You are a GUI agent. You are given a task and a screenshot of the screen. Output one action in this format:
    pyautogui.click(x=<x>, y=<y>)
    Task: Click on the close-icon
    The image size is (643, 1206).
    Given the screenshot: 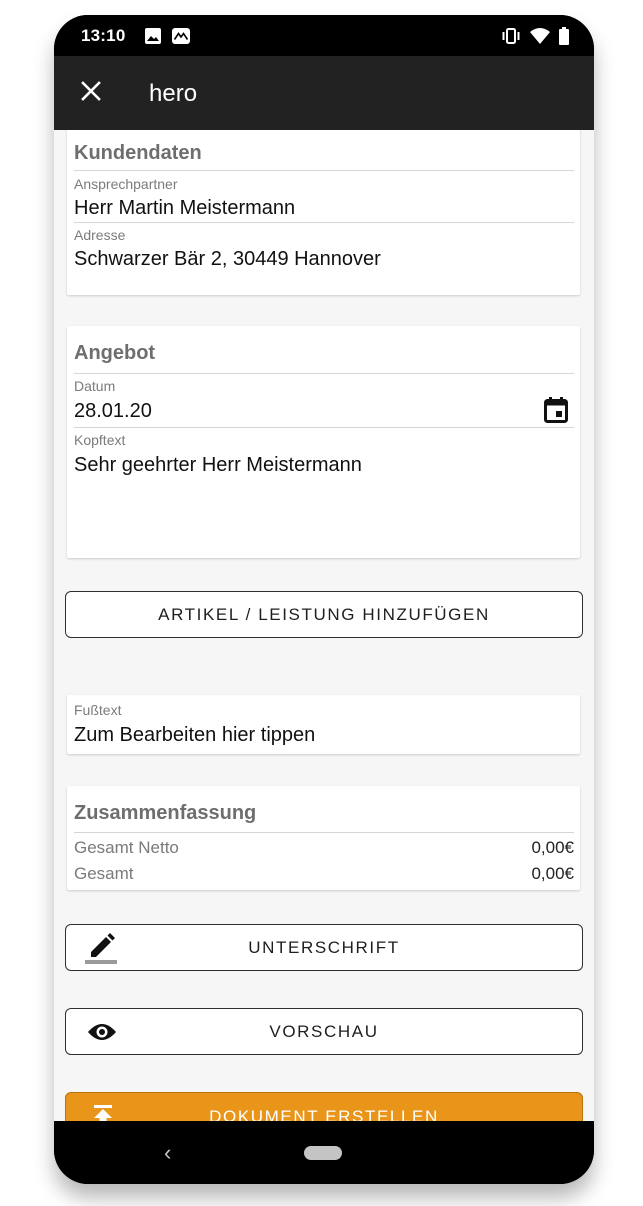 What is the action you would take?
    pyautogui.click(x=91, y=91)
    